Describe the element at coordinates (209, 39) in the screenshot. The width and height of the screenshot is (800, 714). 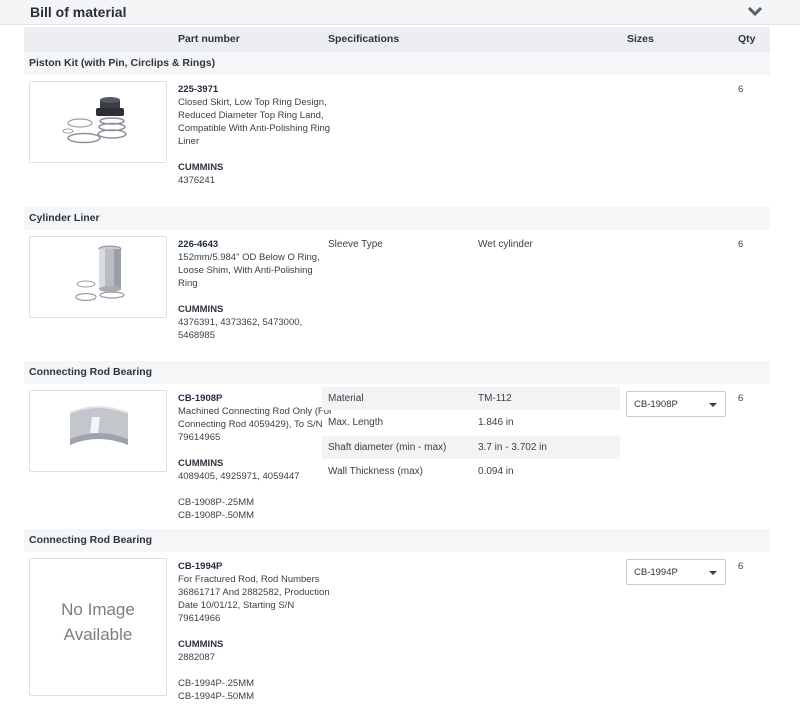
I see `column-part-number: Part number` at that location.